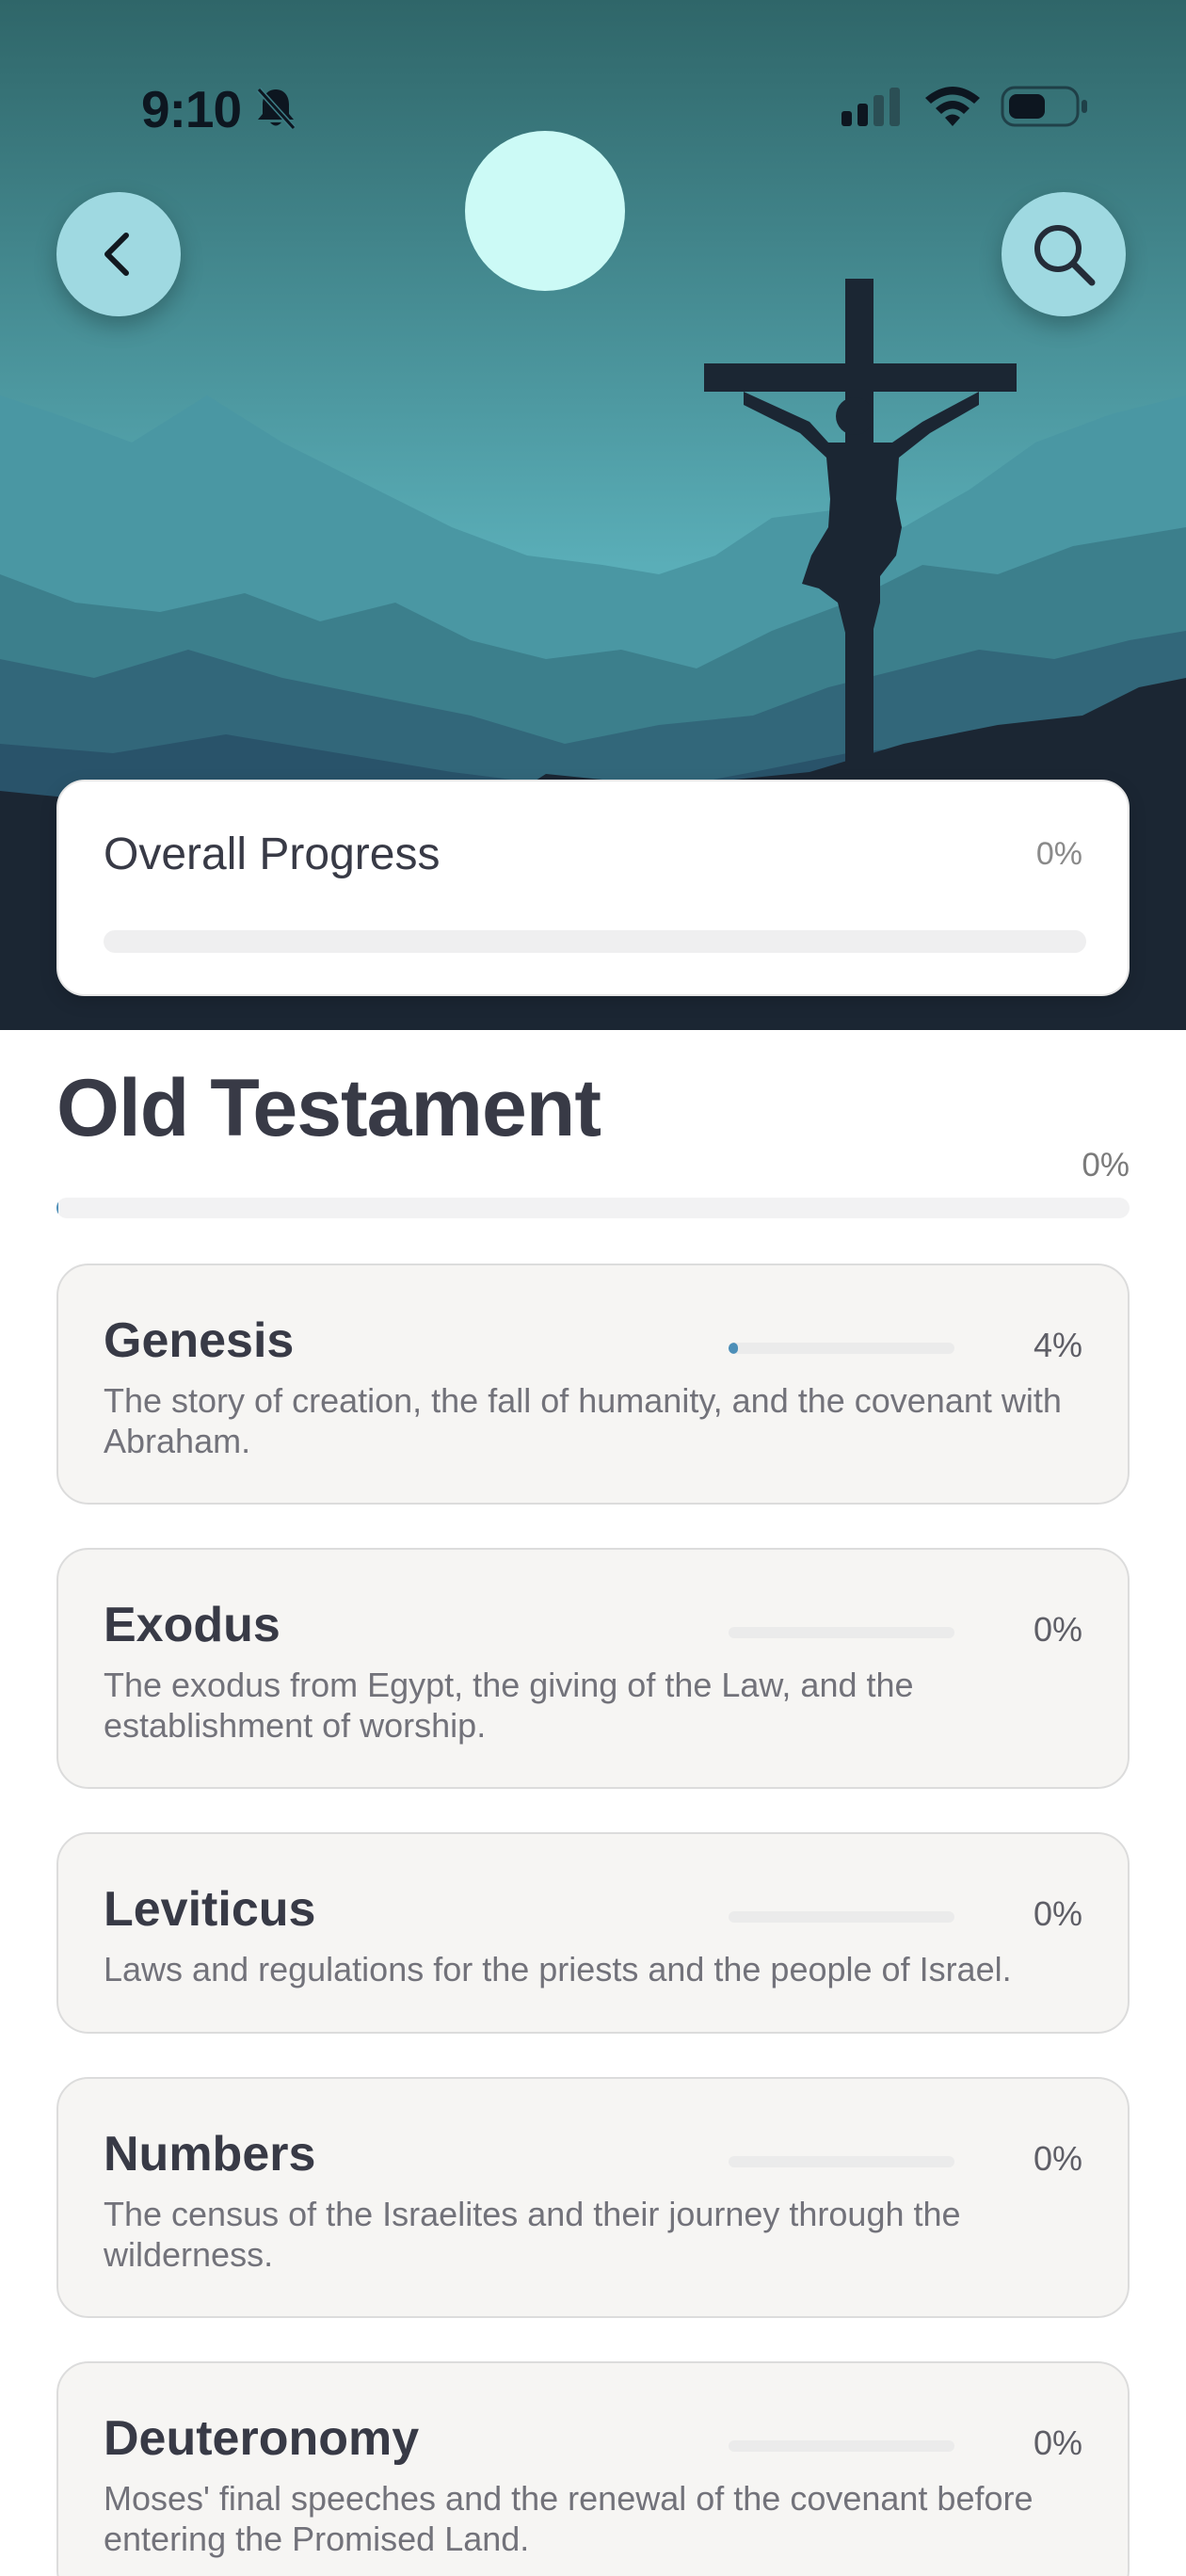  I want to click on back-button, so click(118, 254).